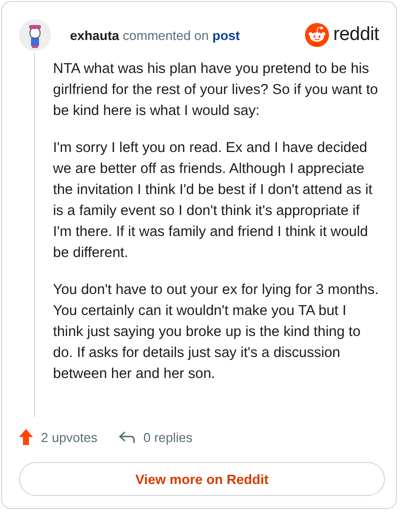 The width and height of the screenshot is (400, 512). Describe the element at coordinates (168, 437) in the screenshot. I see `reply-count: 0 replies` at that location.